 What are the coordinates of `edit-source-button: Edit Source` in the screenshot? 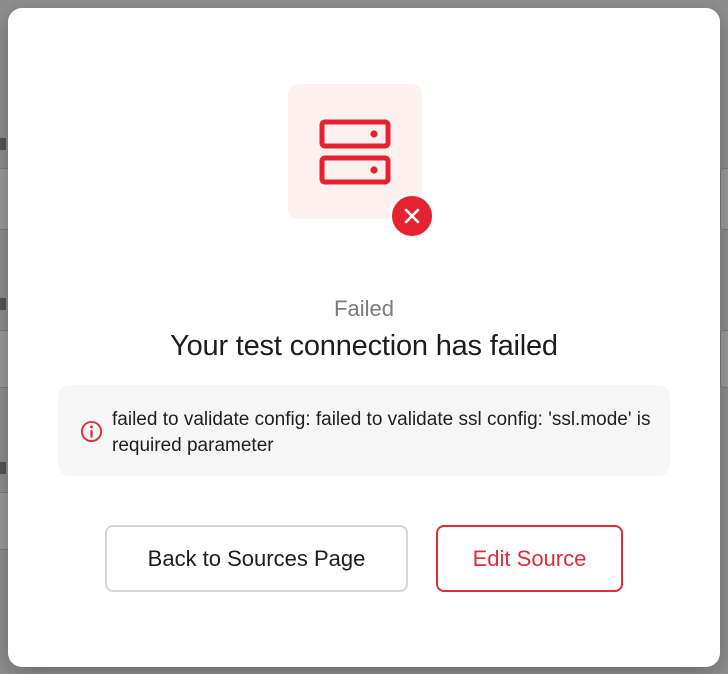 It's located at (529, 558).